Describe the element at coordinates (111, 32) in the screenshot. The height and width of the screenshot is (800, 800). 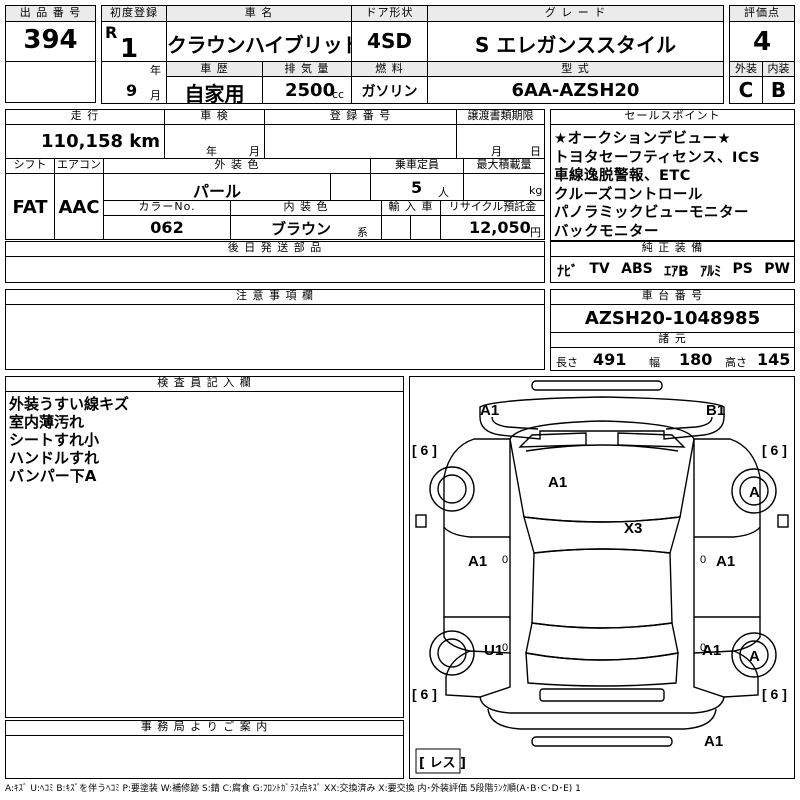
I see `era-letter: R` at that location.